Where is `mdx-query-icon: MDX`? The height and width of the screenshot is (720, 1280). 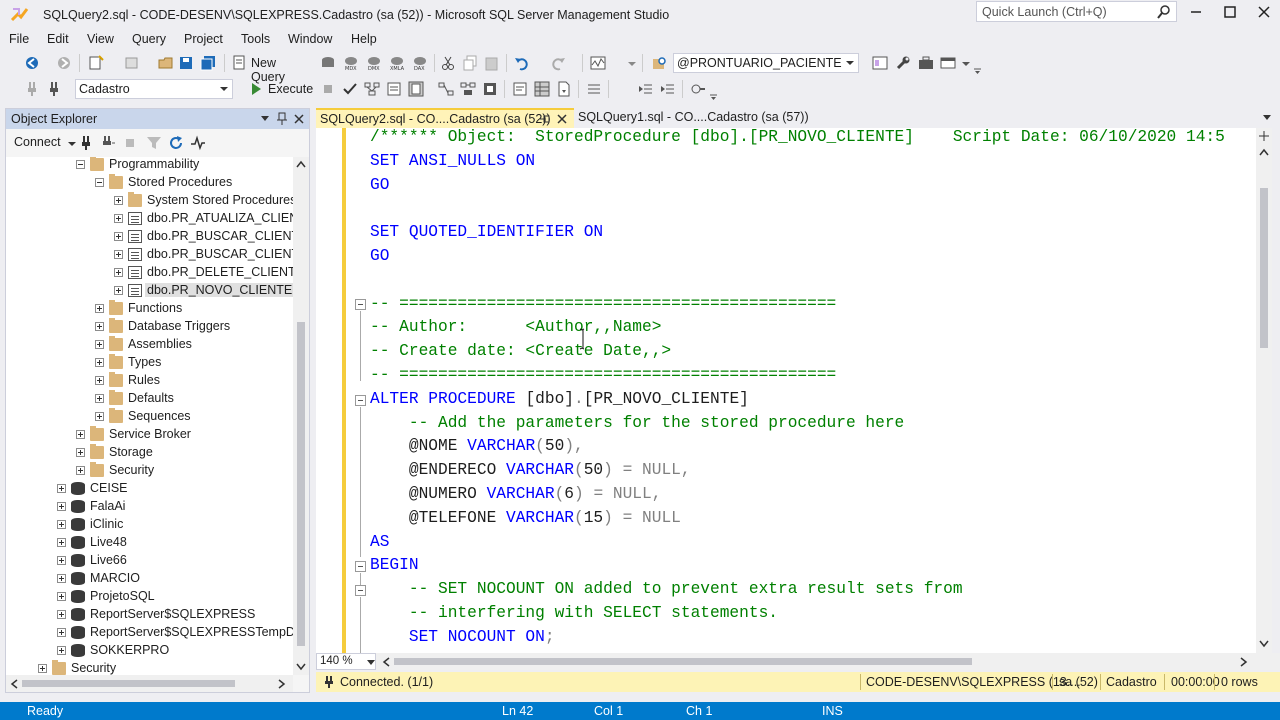 mdx-query-icon: MDX is located at coordinates (351, 63).